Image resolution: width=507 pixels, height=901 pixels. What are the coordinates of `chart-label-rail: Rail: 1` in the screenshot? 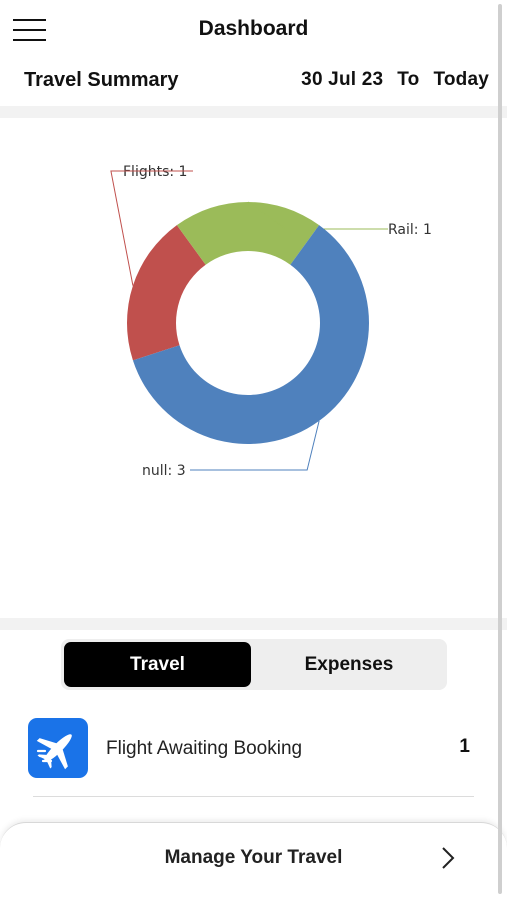 It's located at (410, 230).